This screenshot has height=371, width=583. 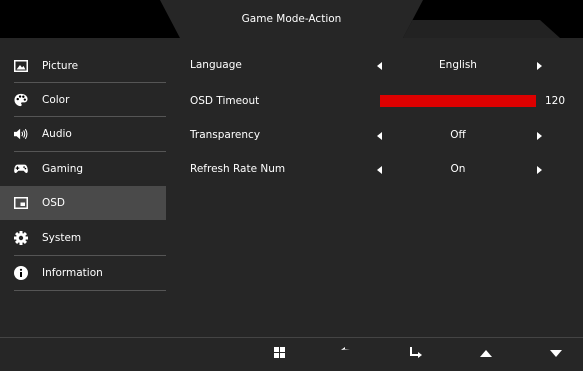 I want to click on page-title: Game Mode-Action, so click(x=291, y=19).